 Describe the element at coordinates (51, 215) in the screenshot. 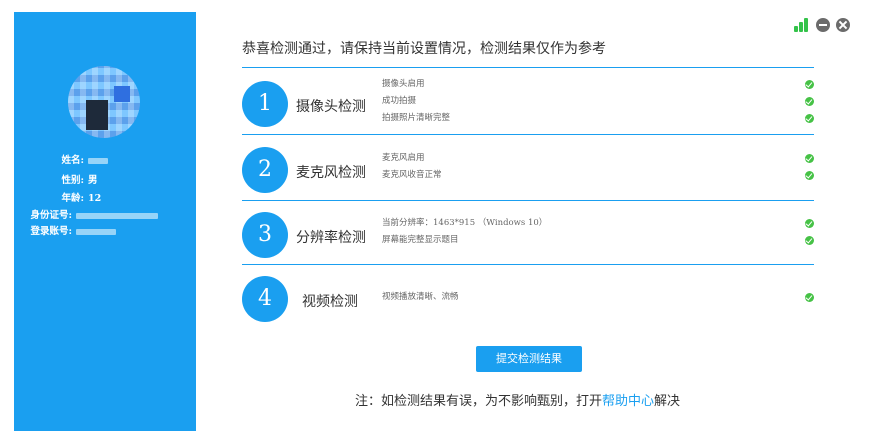

I see `profile-label-id-number: 身份证号:` at that location.